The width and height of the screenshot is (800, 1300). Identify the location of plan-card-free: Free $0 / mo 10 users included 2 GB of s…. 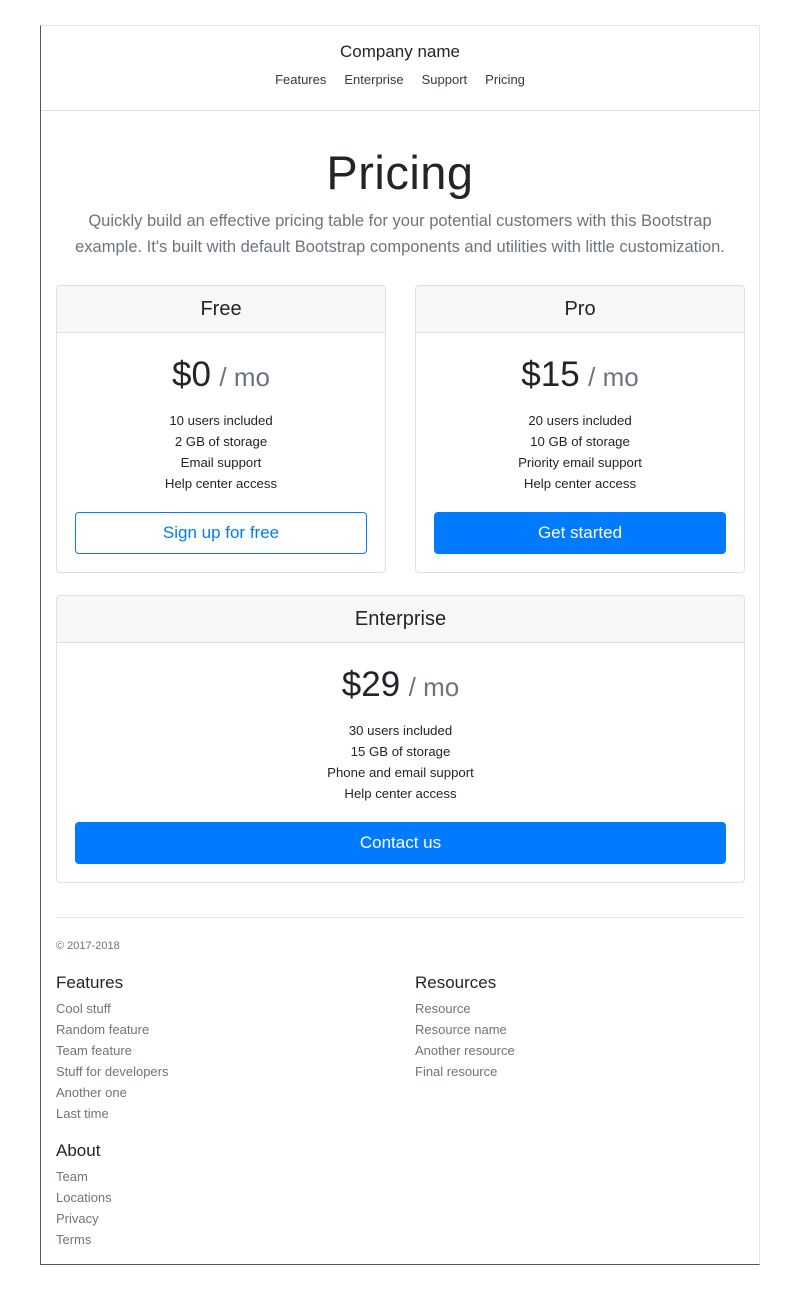
(221, 429).